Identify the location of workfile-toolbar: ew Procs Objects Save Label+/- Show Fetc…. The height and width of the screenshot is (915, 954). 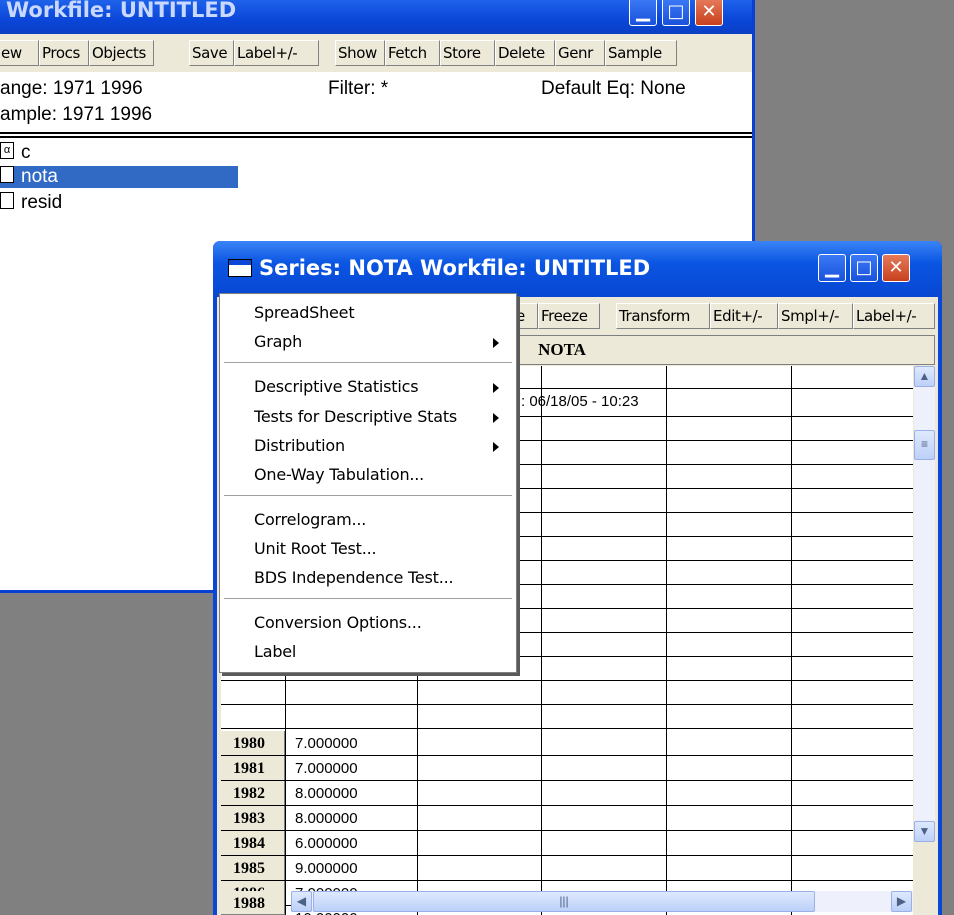
(376, 53).